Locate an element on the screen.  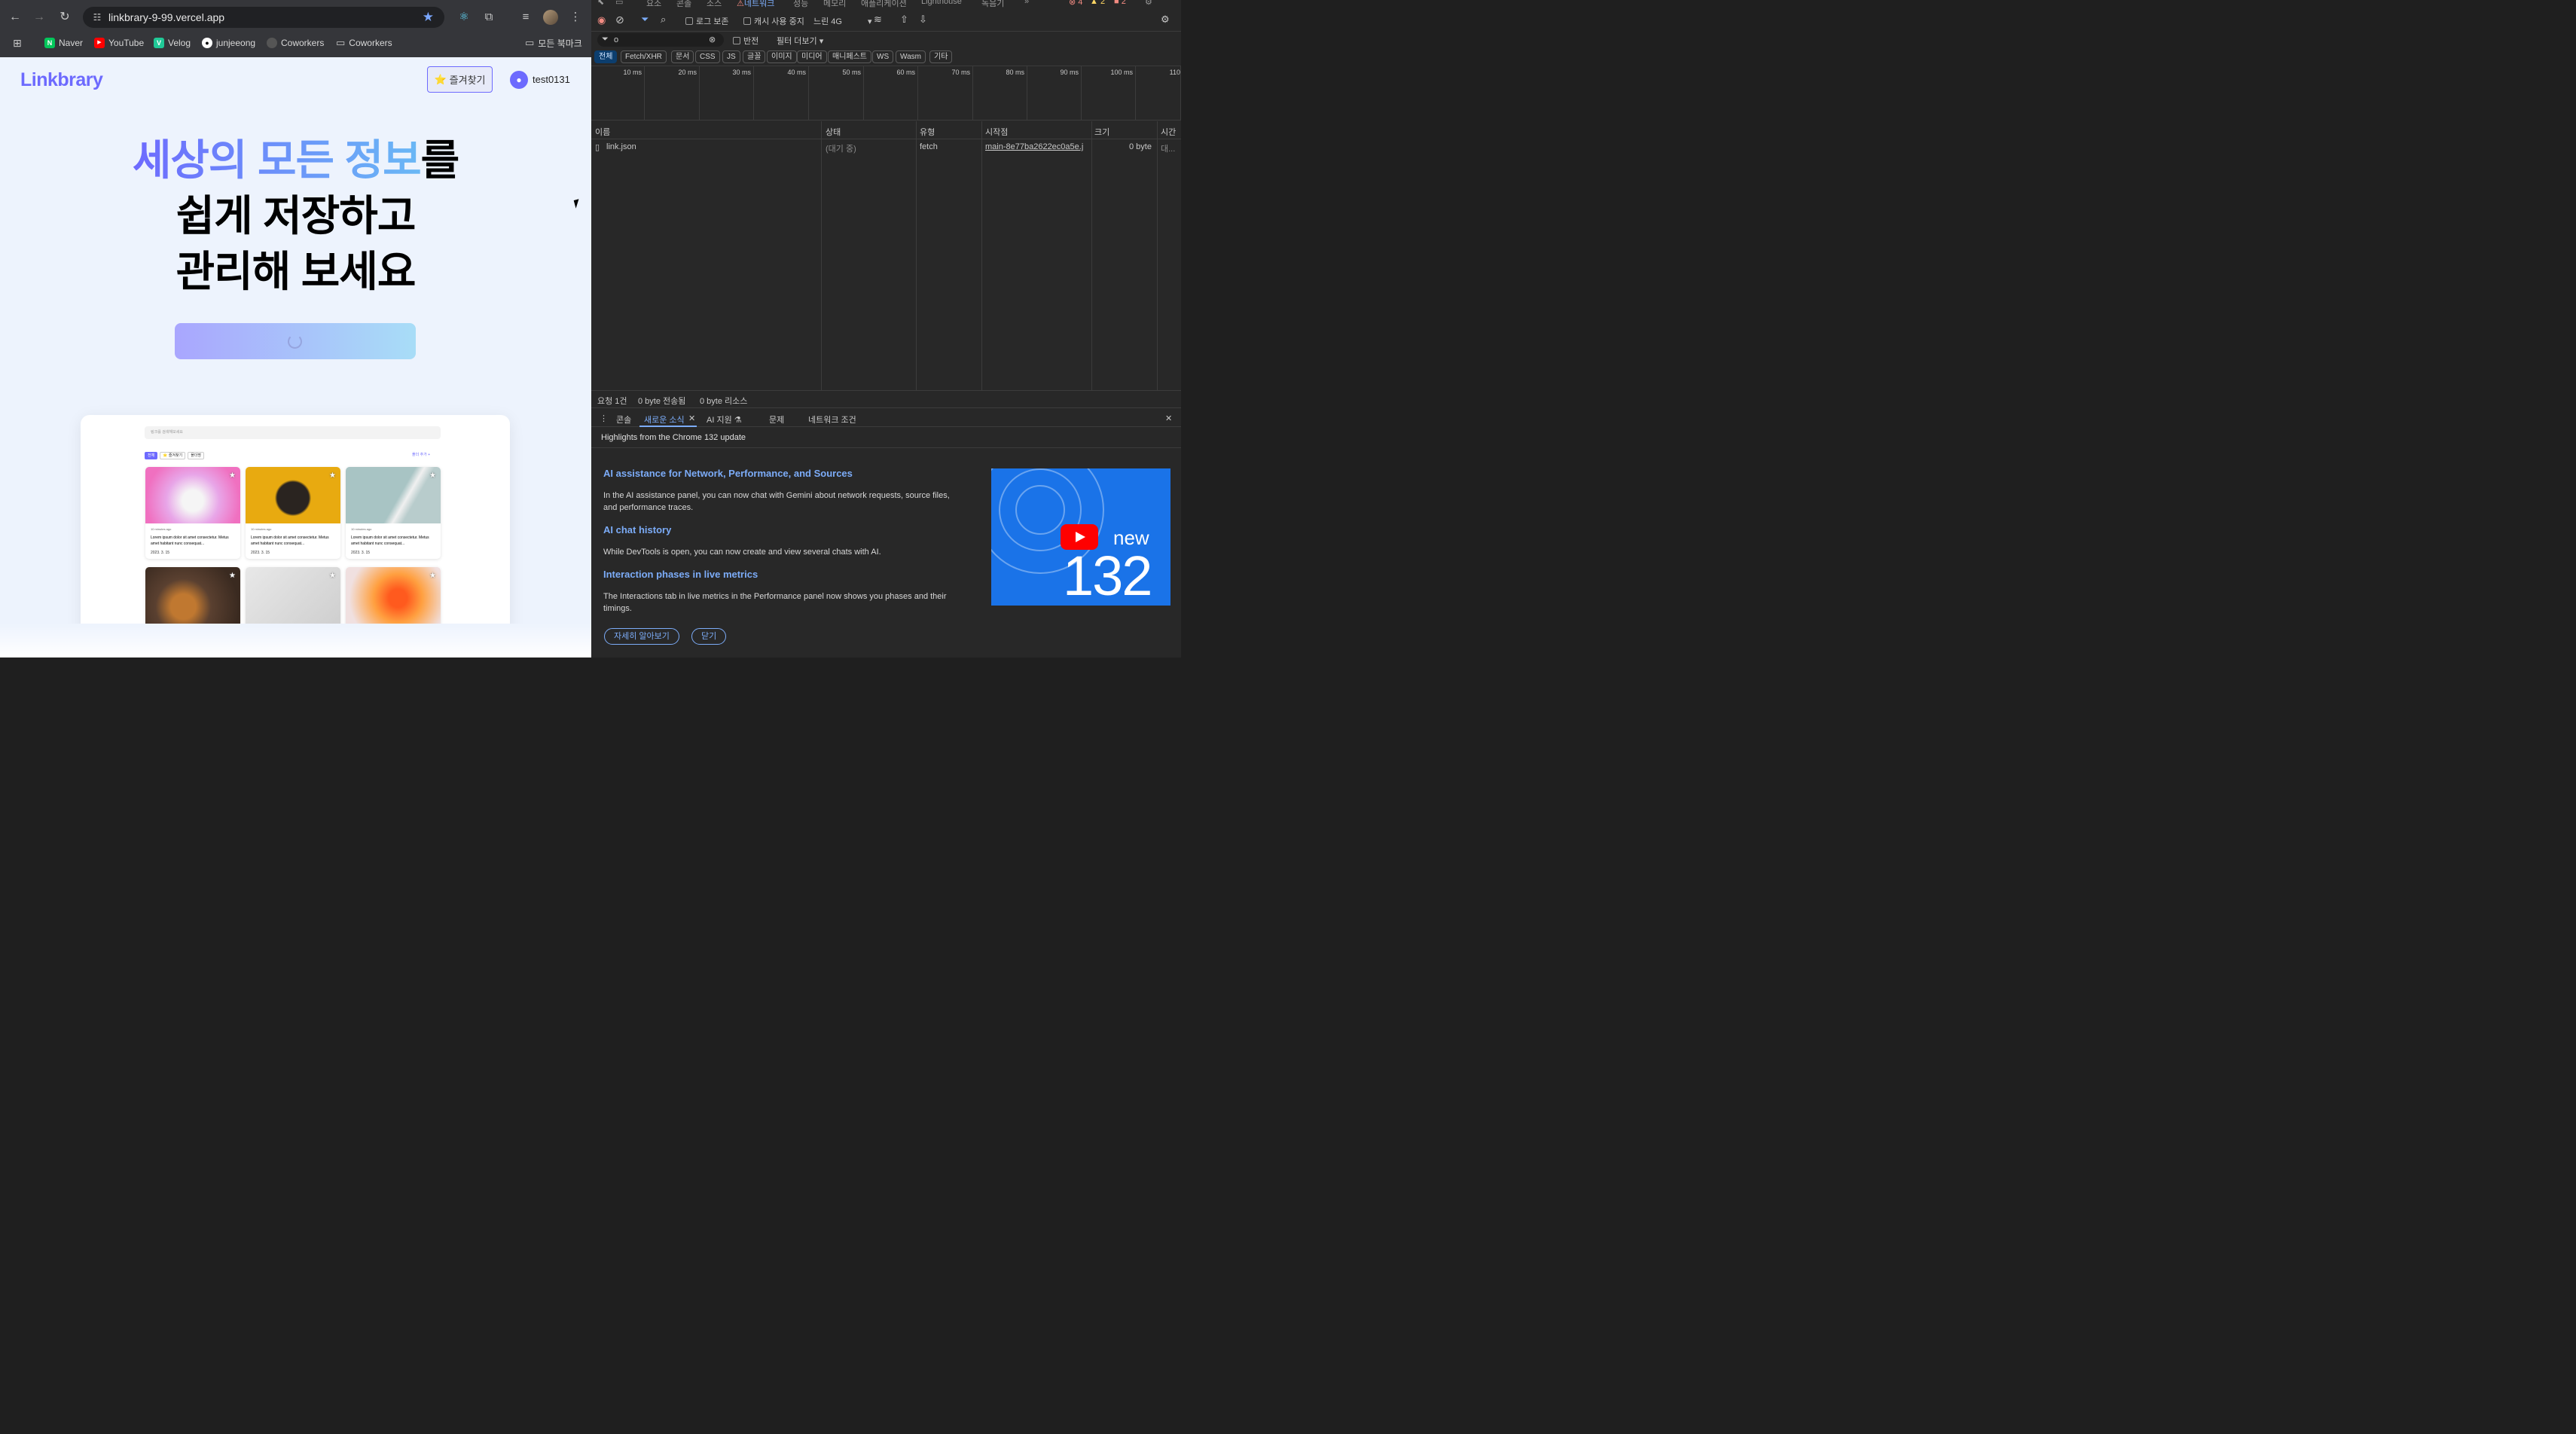
disable-cache-checkbox: 캐시 사용 중지 is located at coordinates (774, 21).